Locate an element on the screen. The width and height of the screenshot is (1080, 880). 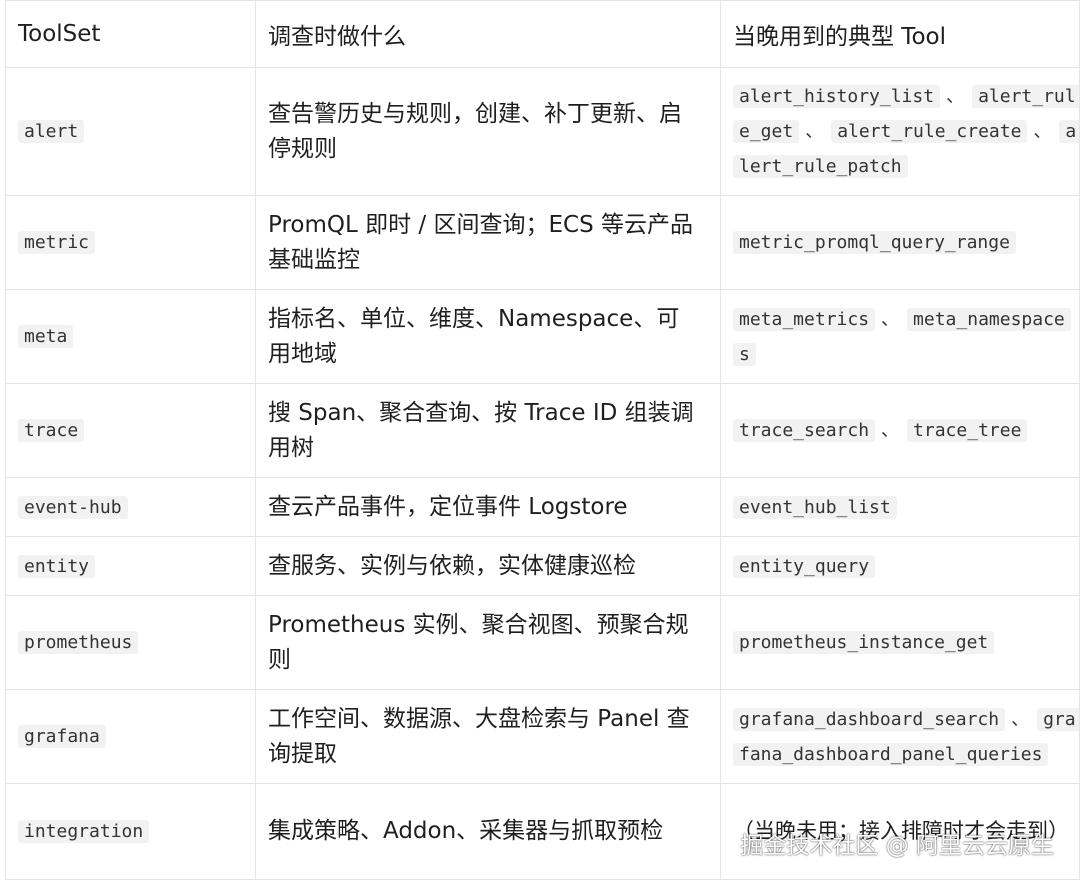
toolset-name: prometheus is located at coordinates (78, 642).